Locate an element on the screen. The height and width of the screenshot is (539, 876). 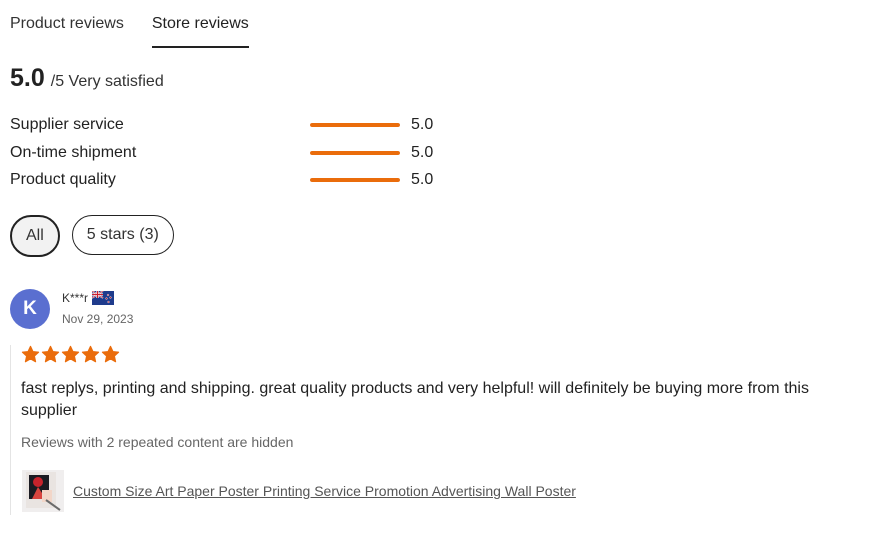
product-thumbnail is located at coordinates (43, 491).